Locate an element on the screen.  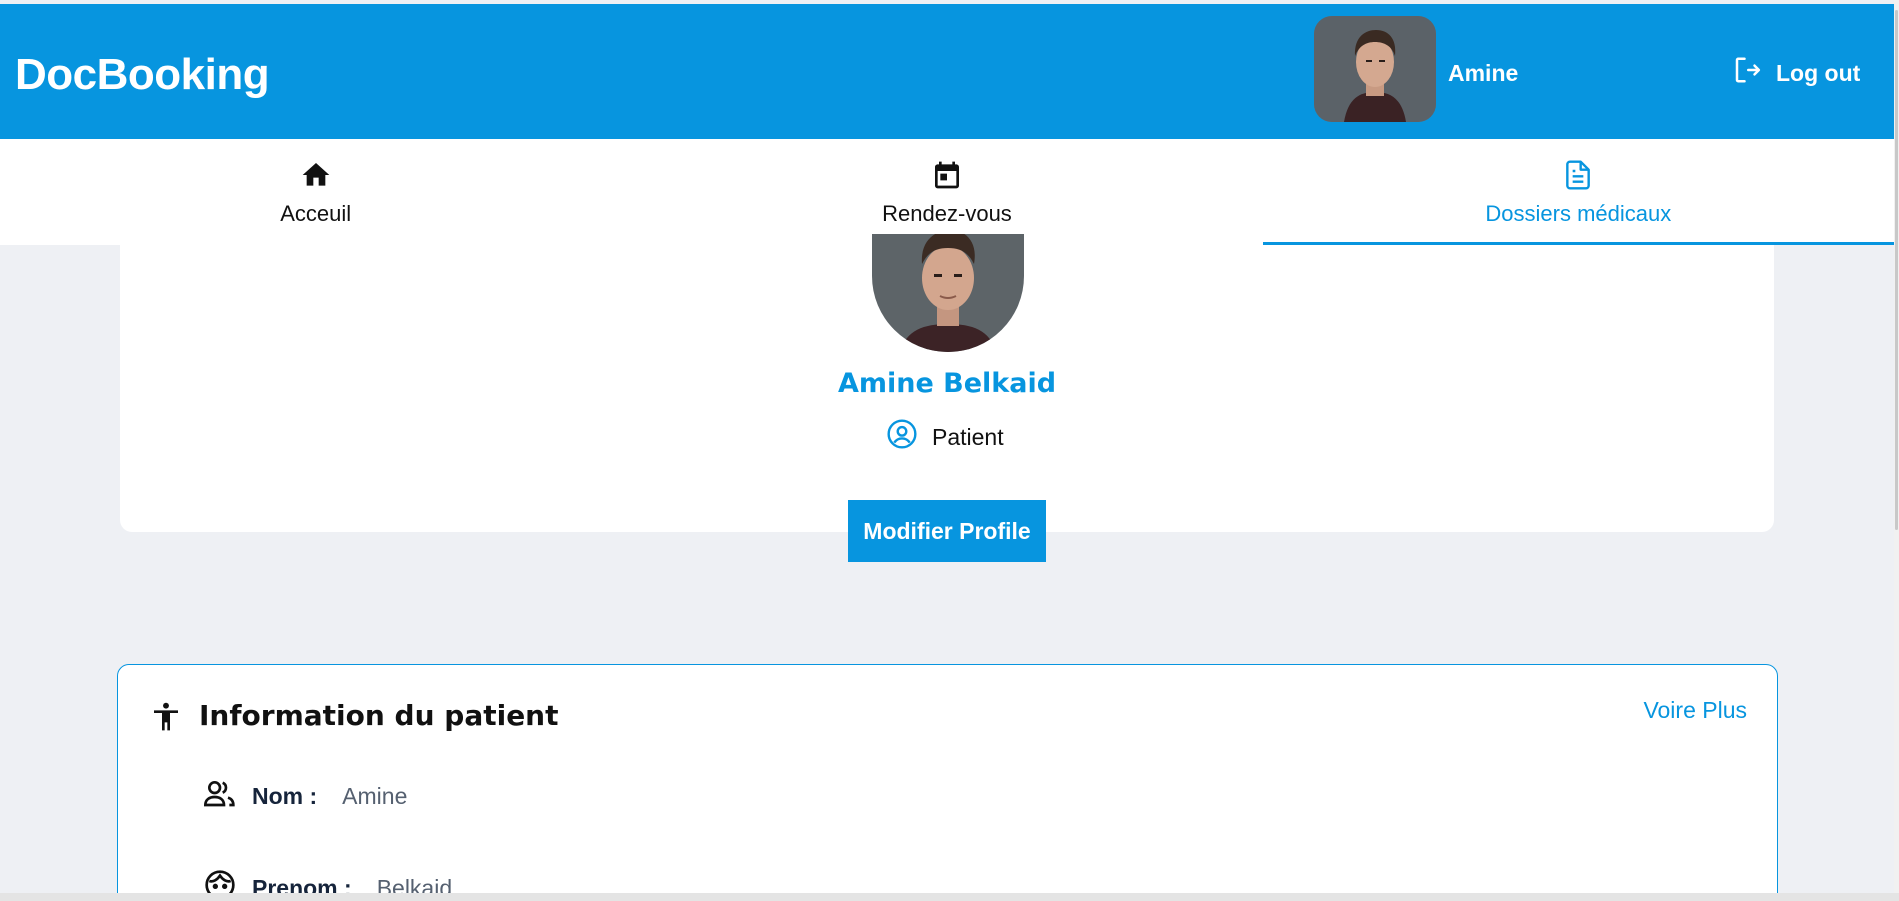
scrollbar-thumb is located at coordinates (1896, 270).